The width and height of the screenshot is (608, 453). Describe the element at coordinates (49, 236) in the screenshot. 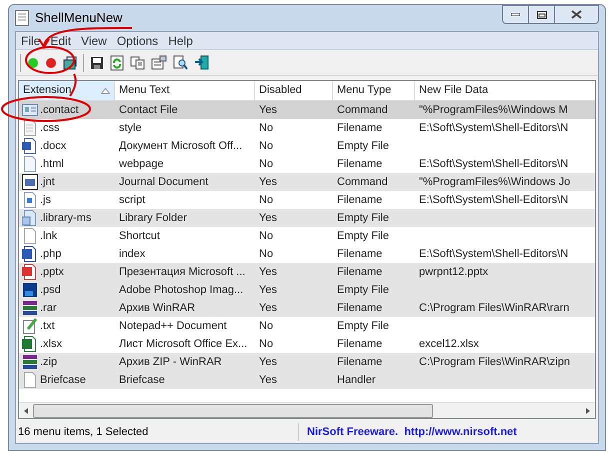

I see `table-cell-text: .lnk` at that location.